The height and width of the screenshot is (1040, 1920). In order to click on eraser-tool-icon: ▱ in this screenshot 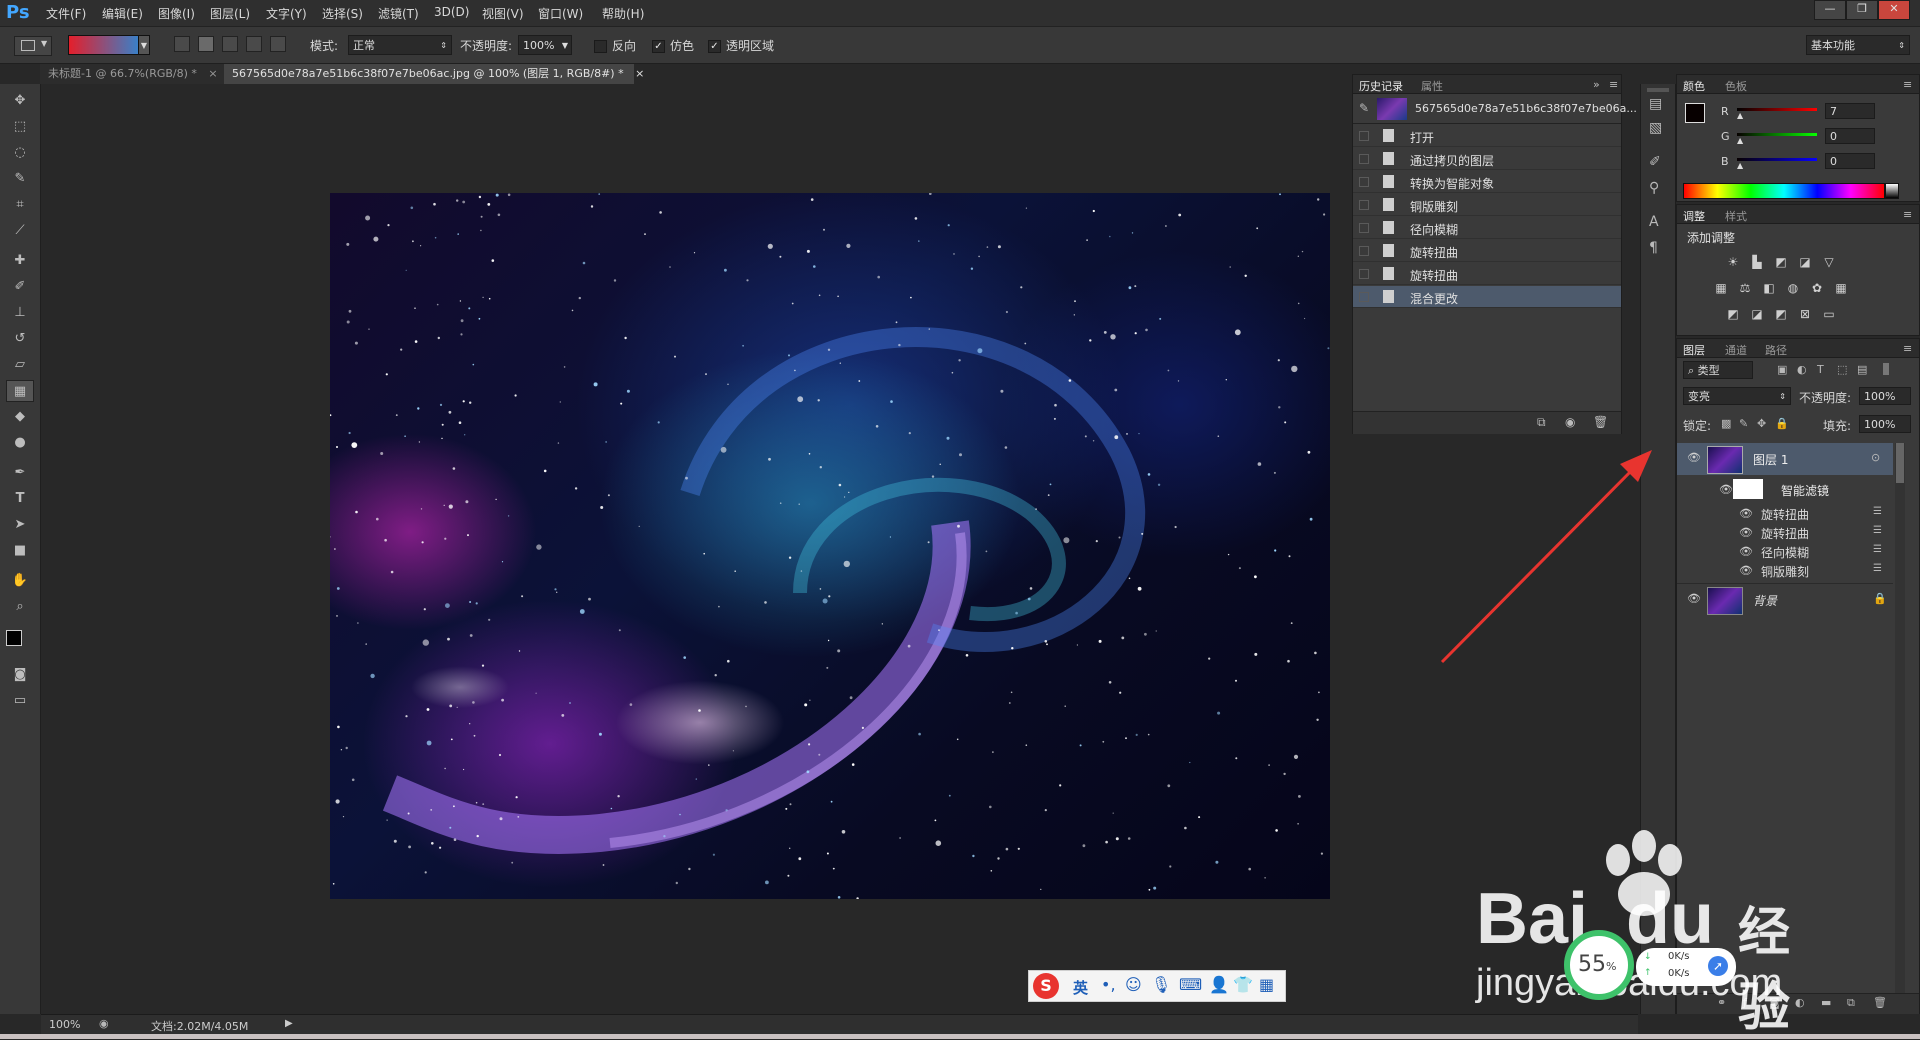, I will do `click(20, 365)`.